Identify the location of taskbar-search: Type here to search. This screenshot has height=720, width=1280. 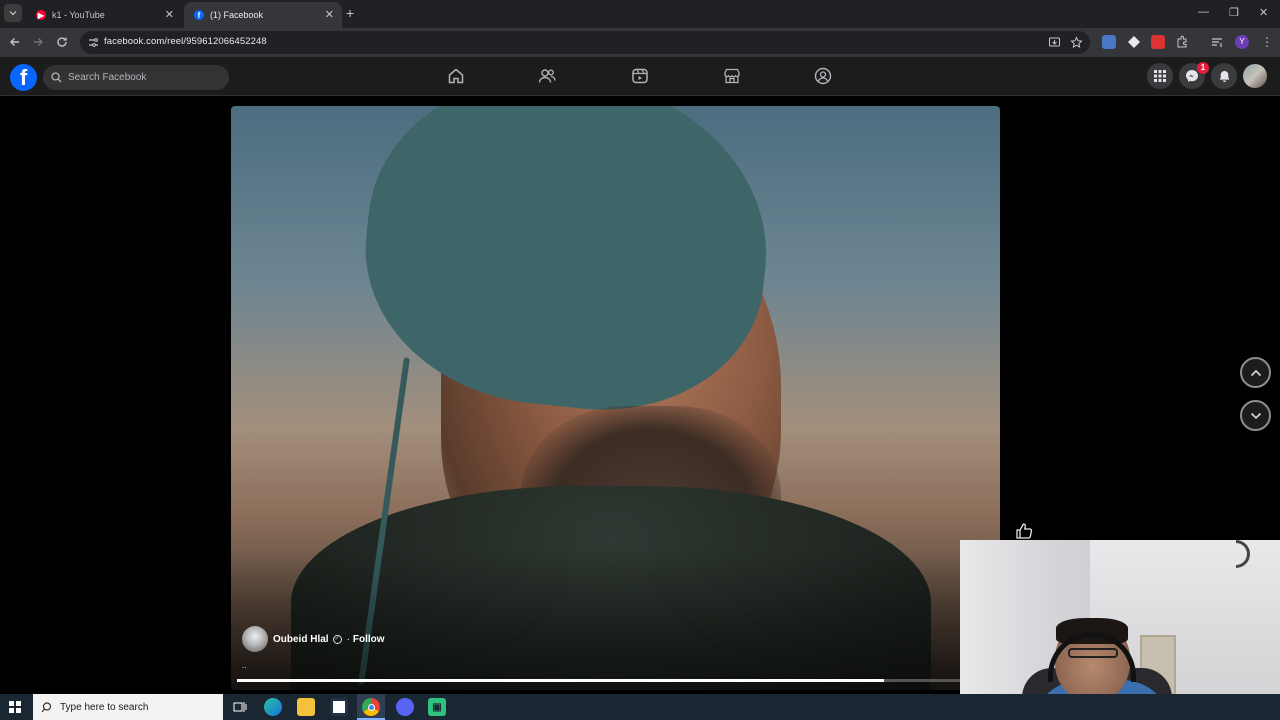
(128, 707).